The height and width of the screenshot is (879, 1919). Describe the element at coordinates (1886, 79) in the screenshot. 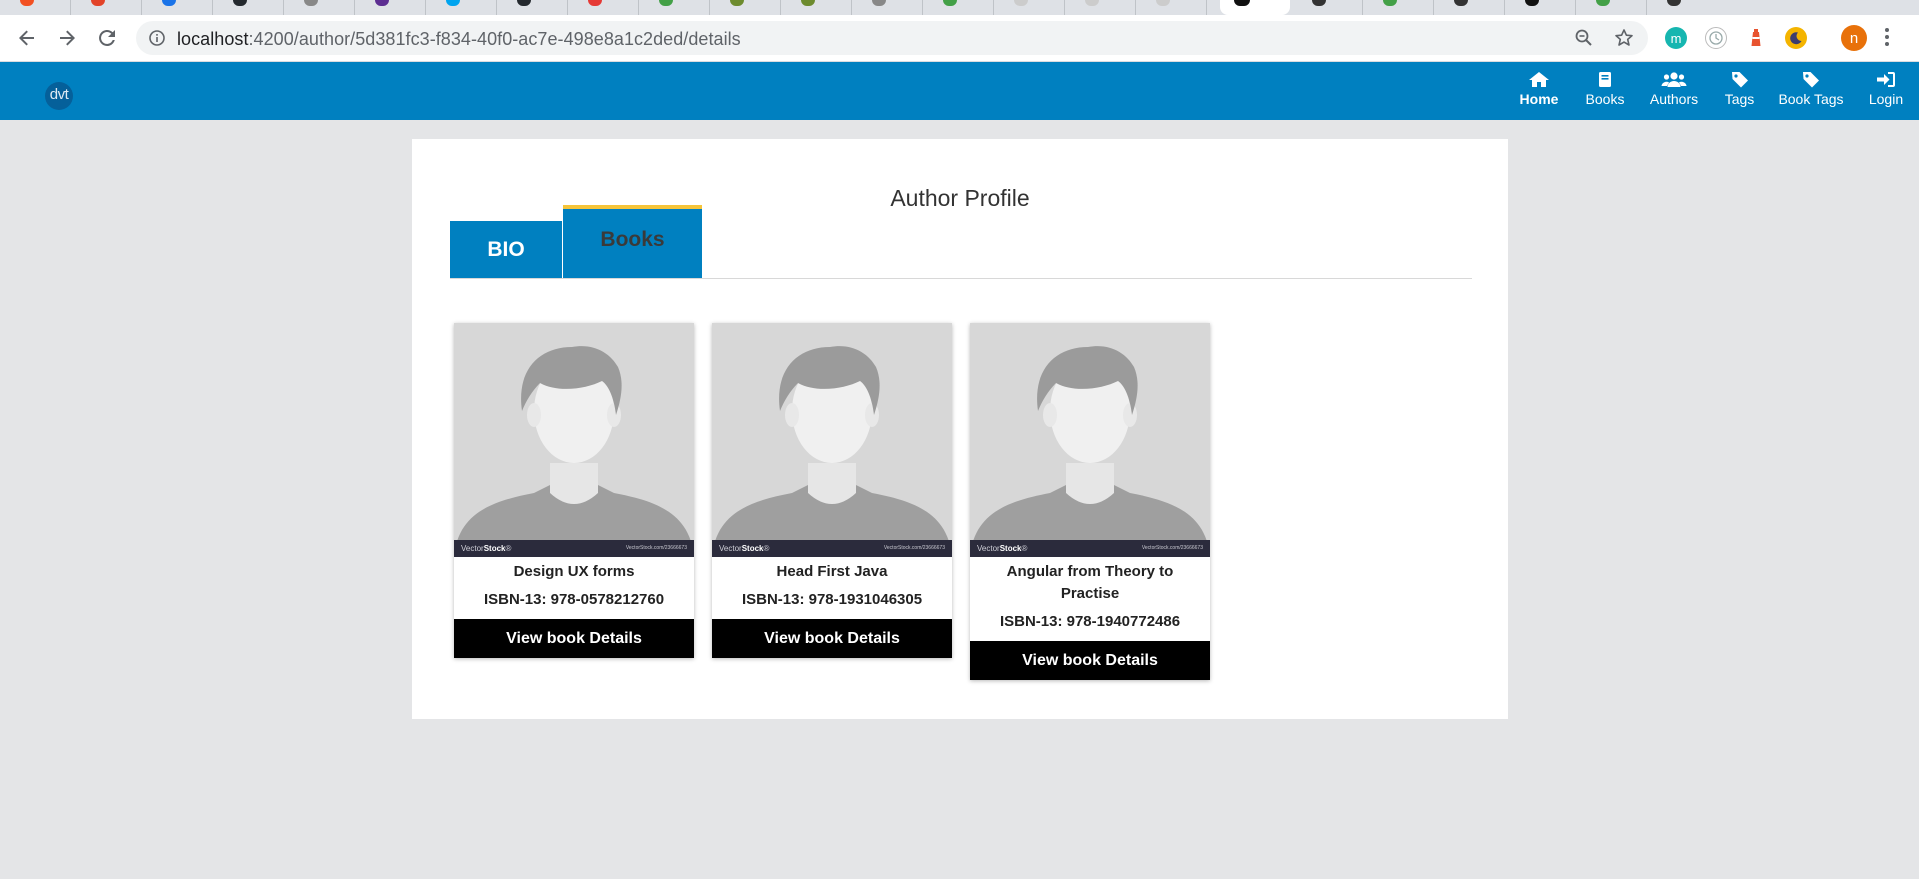

I see `sign-in-icon` at that location.